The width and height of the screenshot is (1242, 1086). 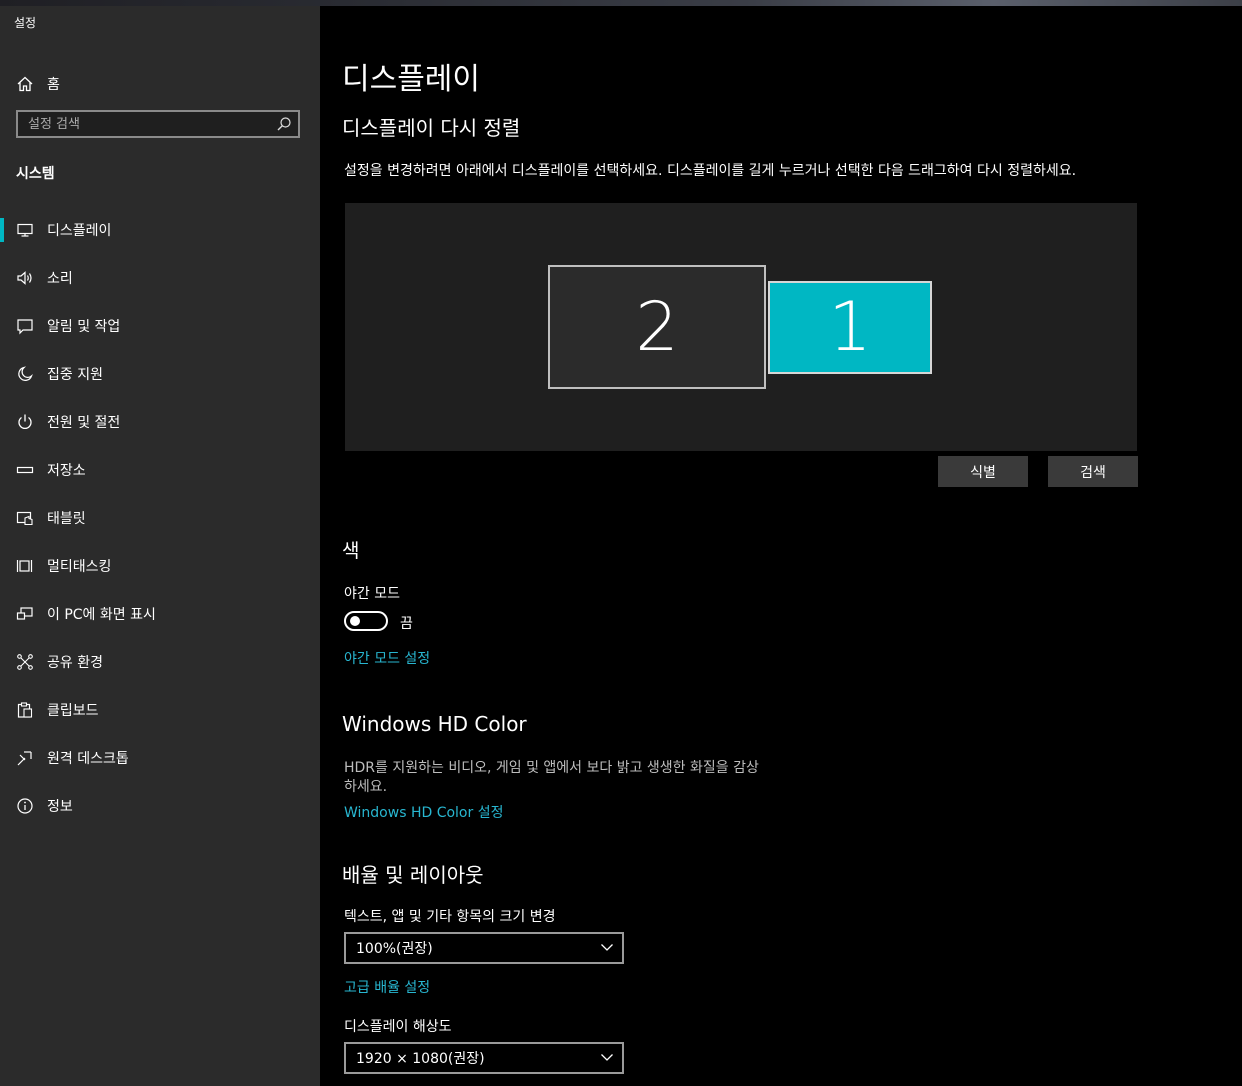 What do you see at coordinates (1093, 471) in the screenshot?
I see `detect-button: 검색` at bounding box center [1093, 471].